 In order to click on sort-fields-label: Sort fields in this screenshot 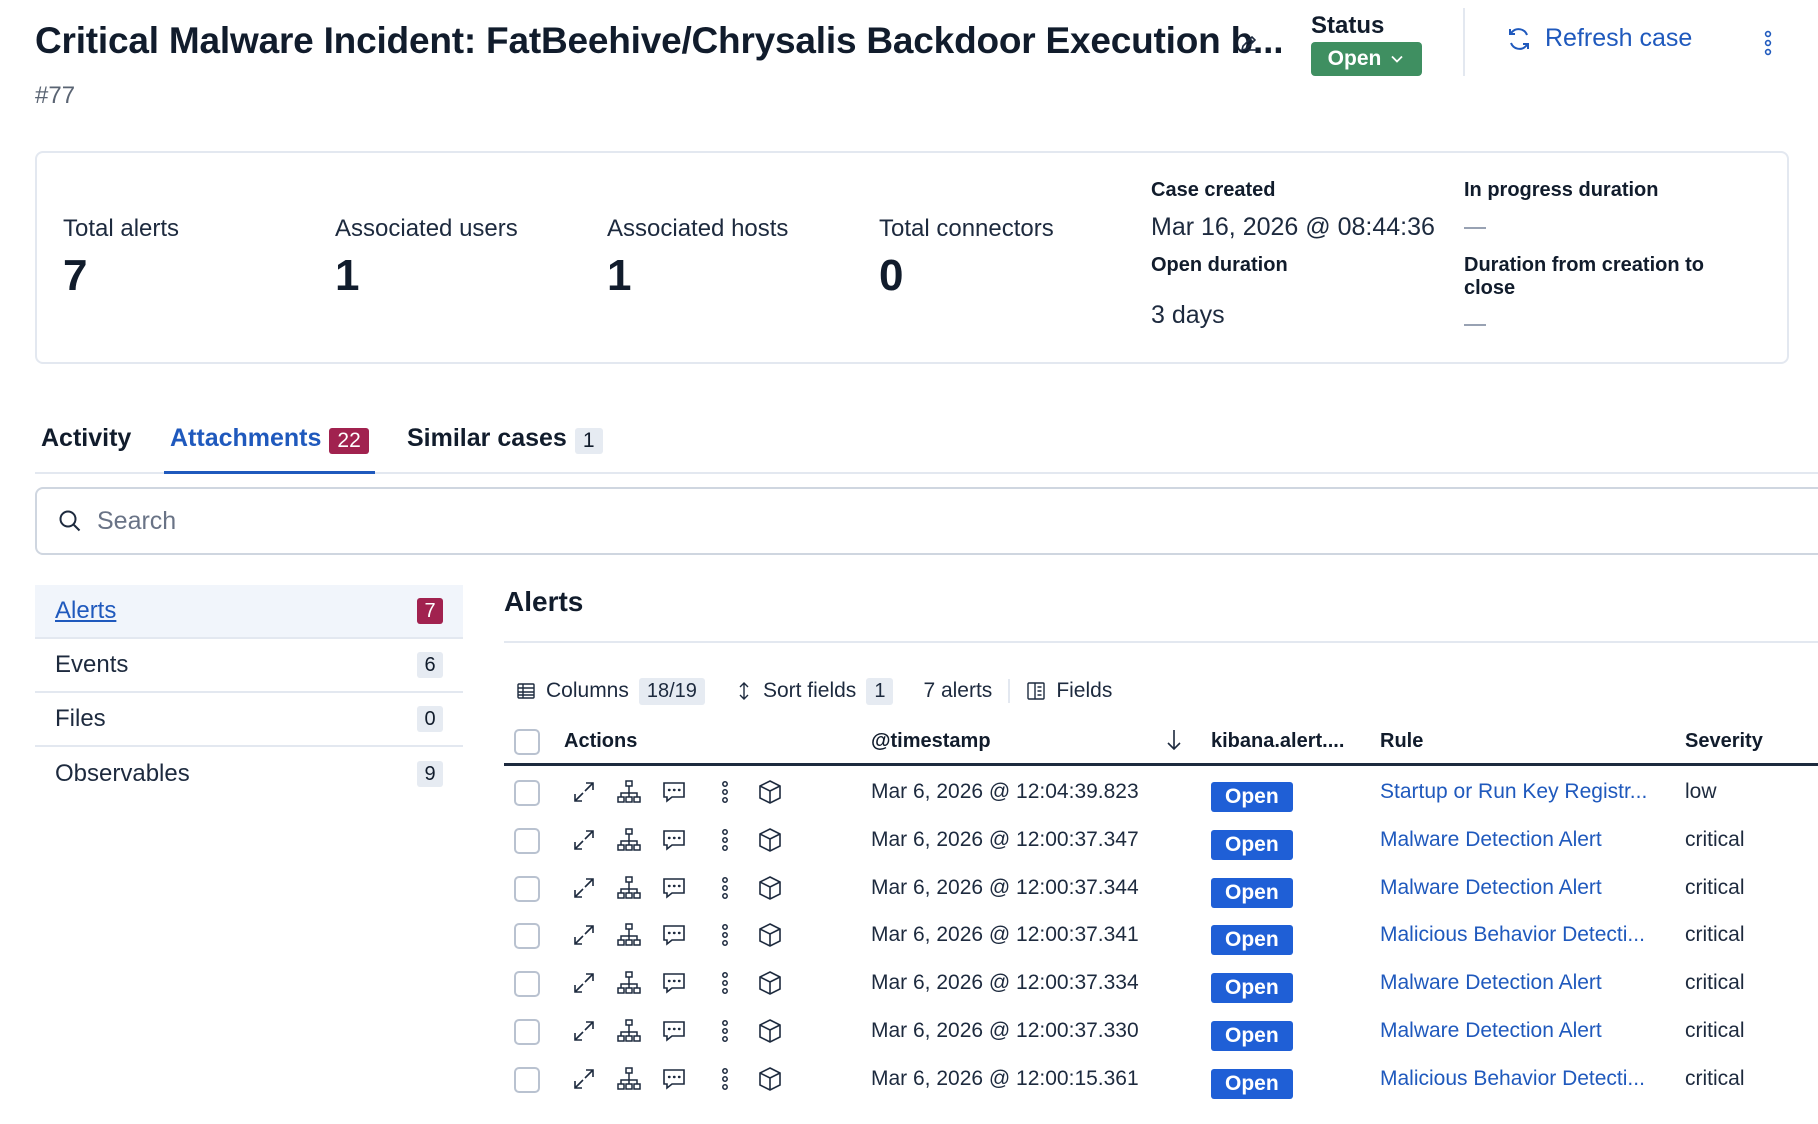, I will do `click(809, 690)`.